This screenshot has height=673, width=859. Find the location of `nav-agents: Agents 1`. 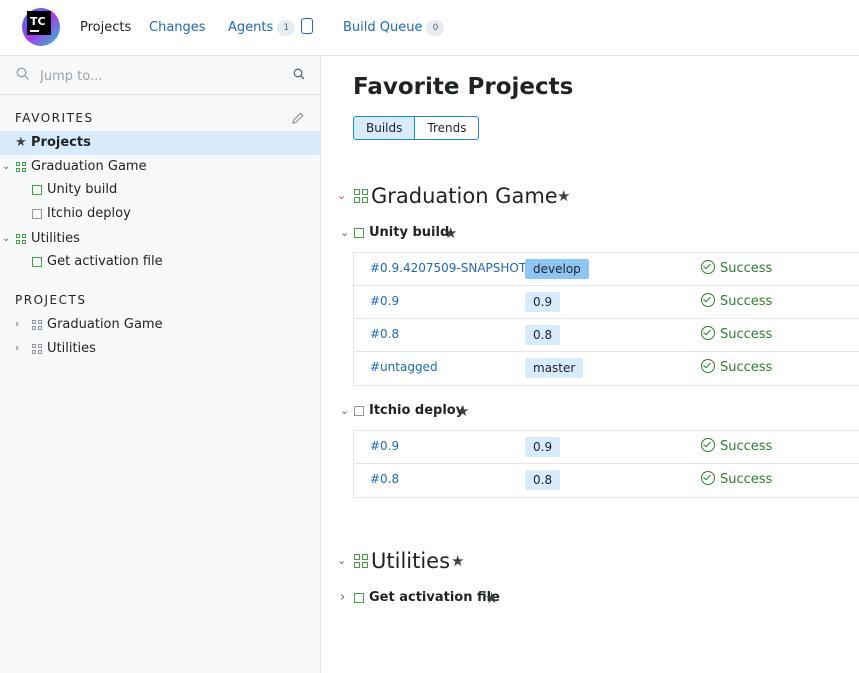

nav-agents: Agents 1 is located at coordinates (262, 28).